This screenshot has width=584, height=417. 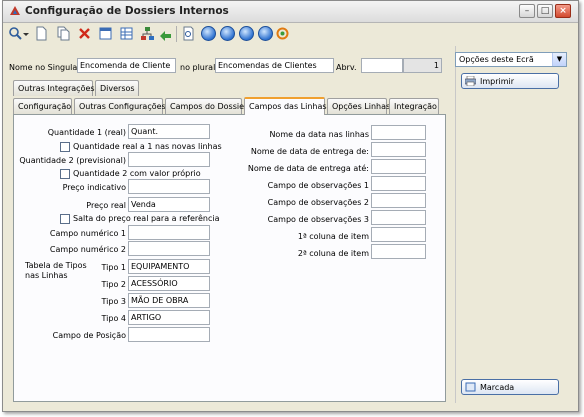 I want to click on item-col1-input, so click(x=398, y=234).